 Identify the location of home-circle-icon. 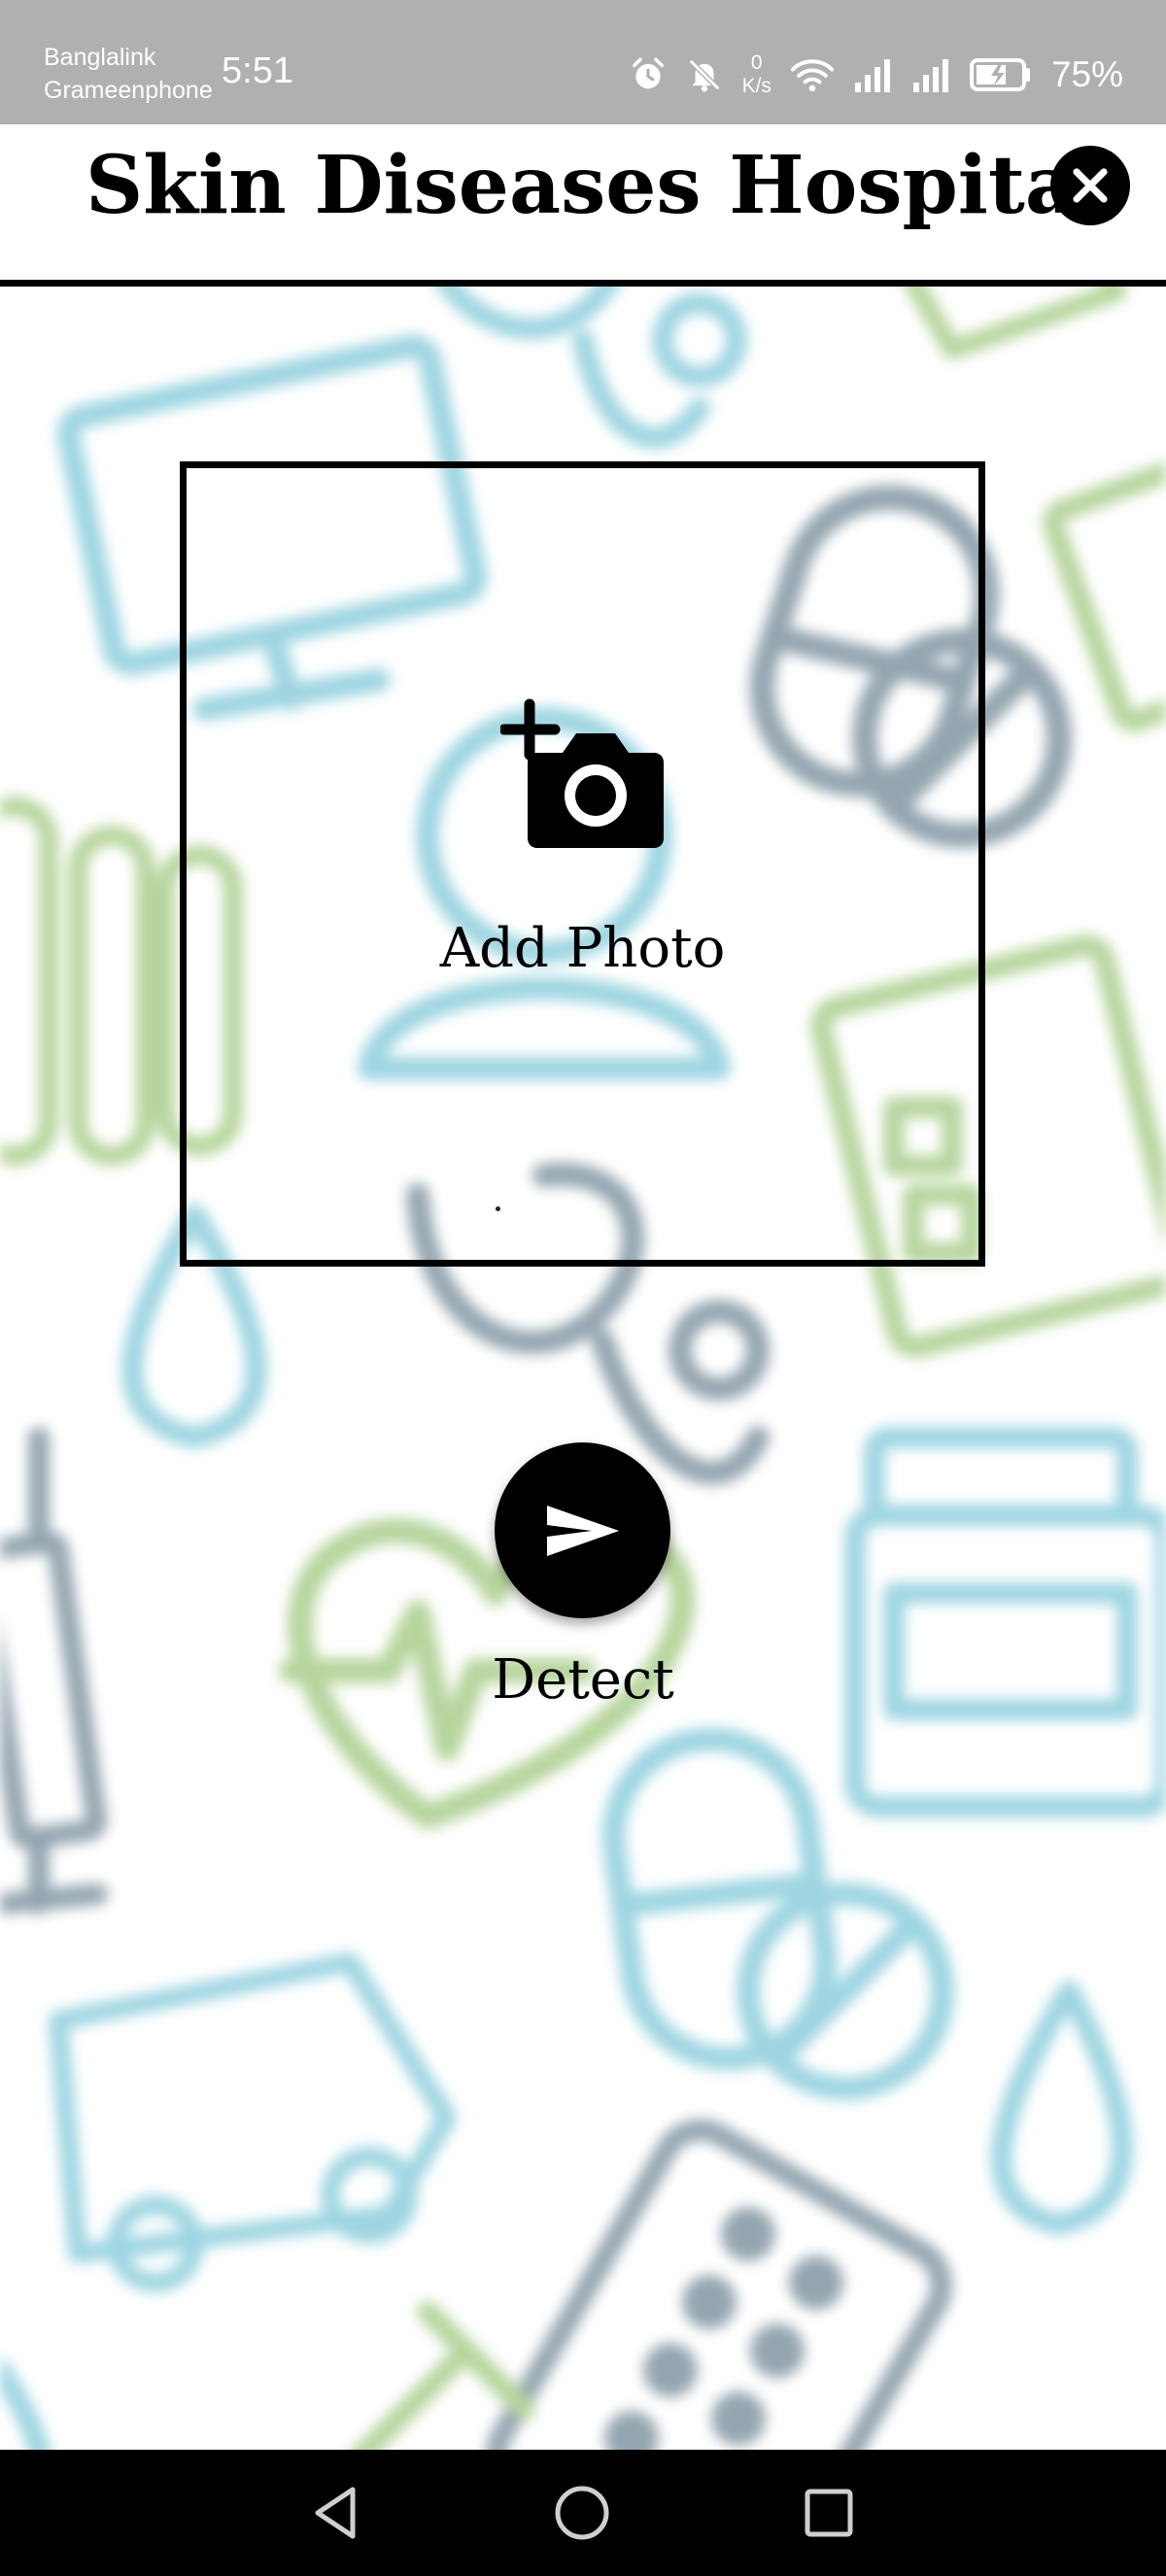
(582, 2513).